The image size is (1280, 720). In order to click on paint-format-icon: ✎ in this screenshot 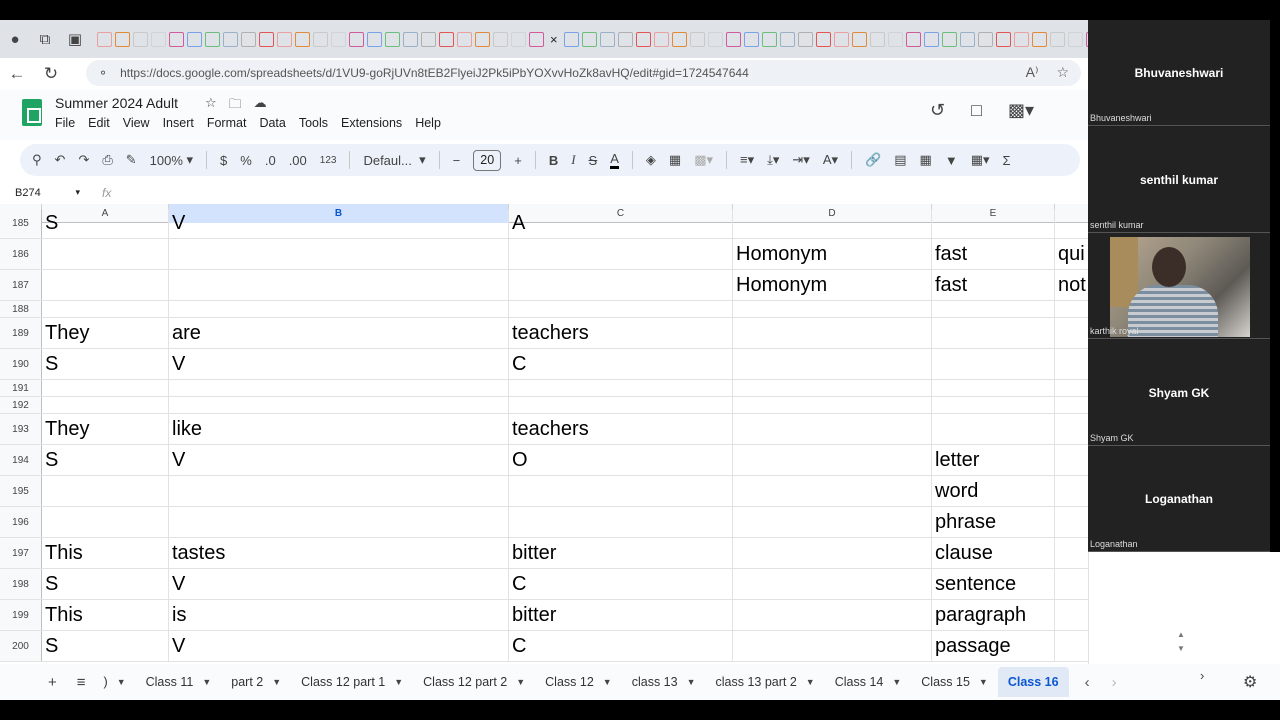, I will do `click(131, 160)`.